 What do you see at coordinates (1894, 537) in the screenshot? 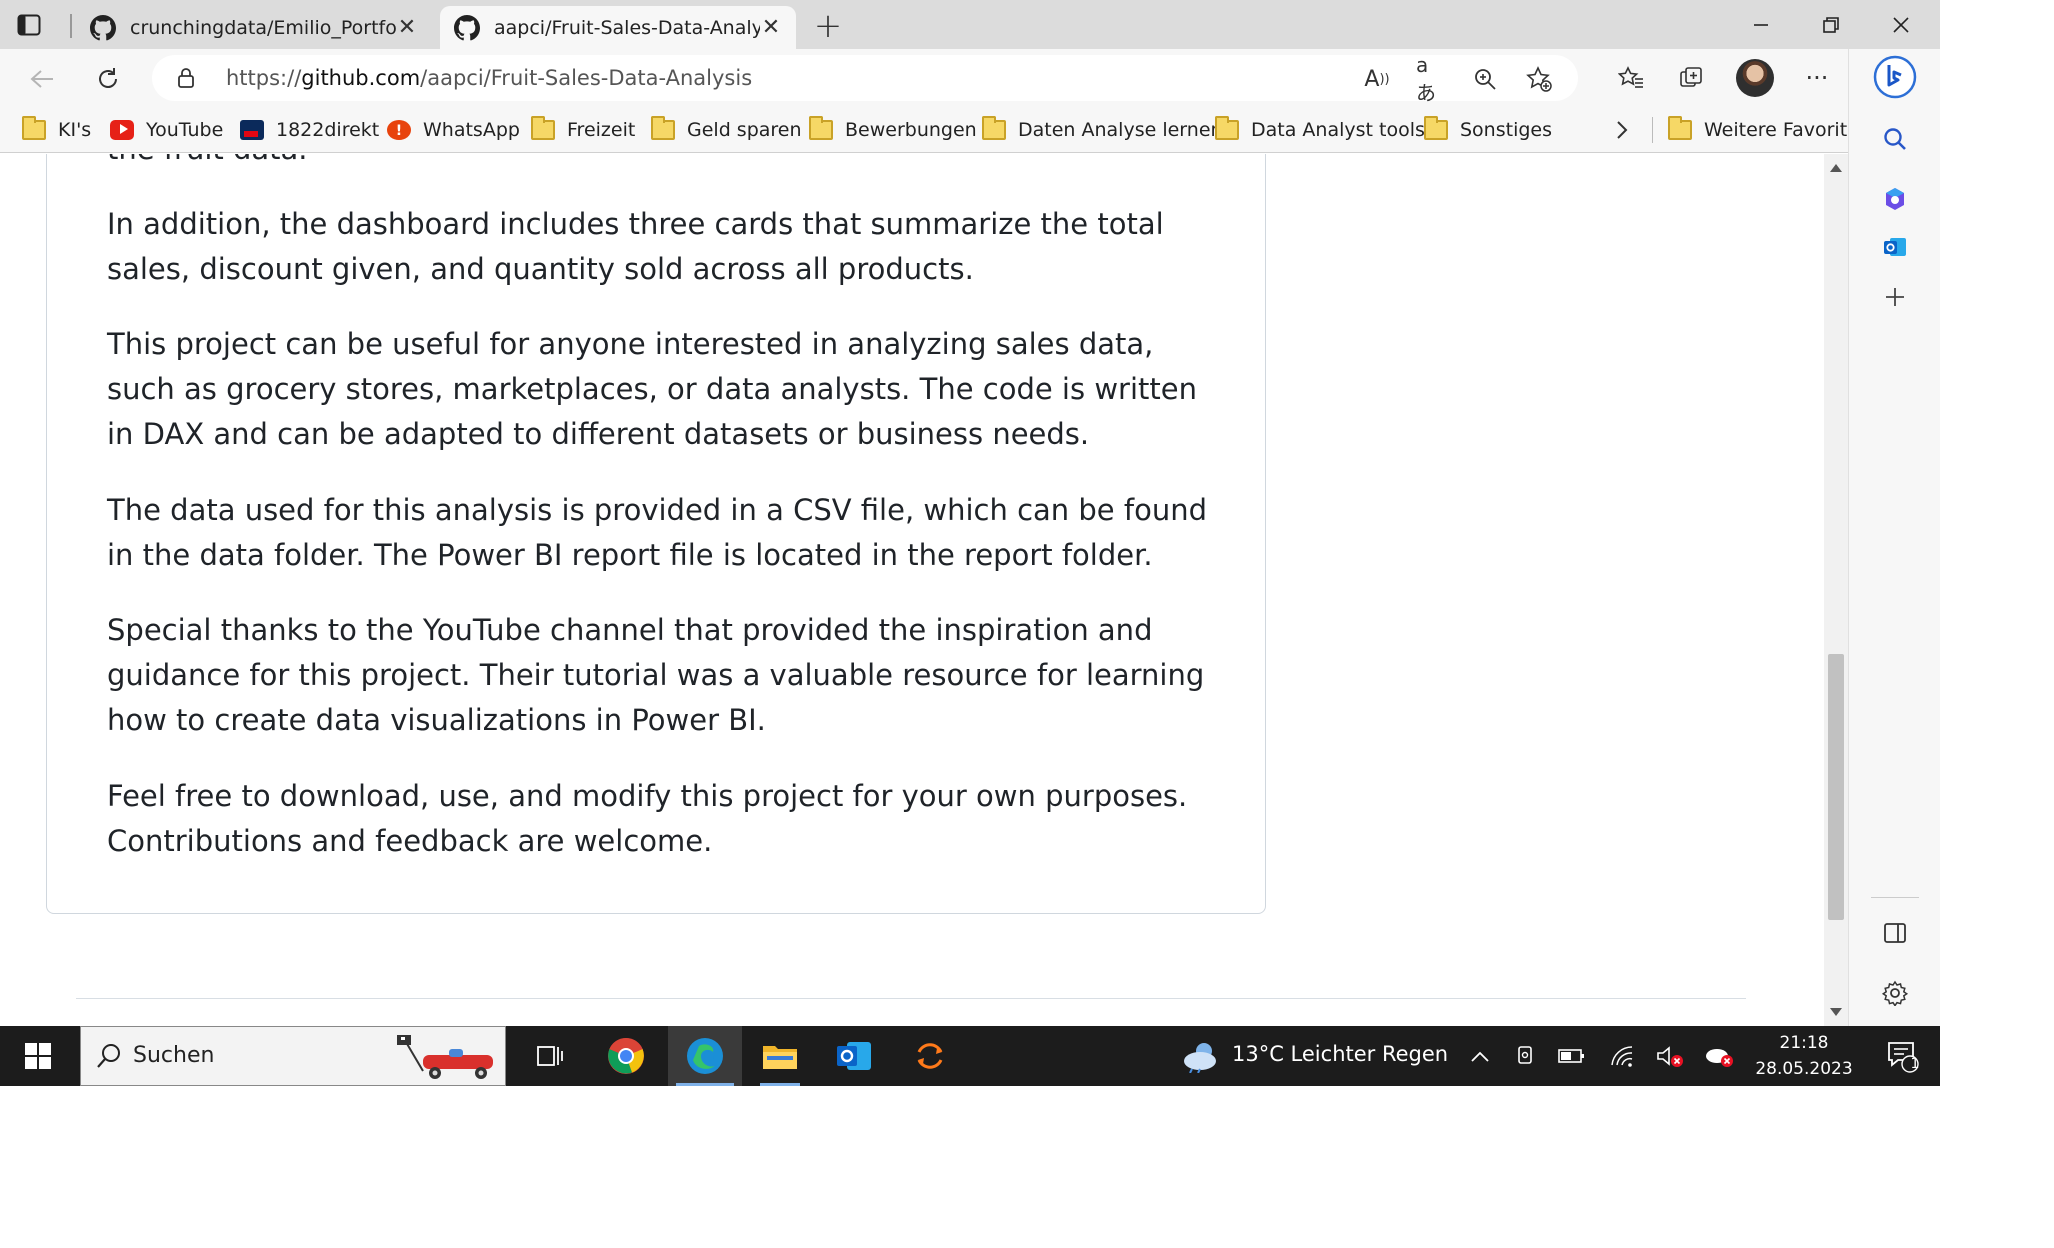
I see `edge-sidebar` at bounding box center [1894, 537].